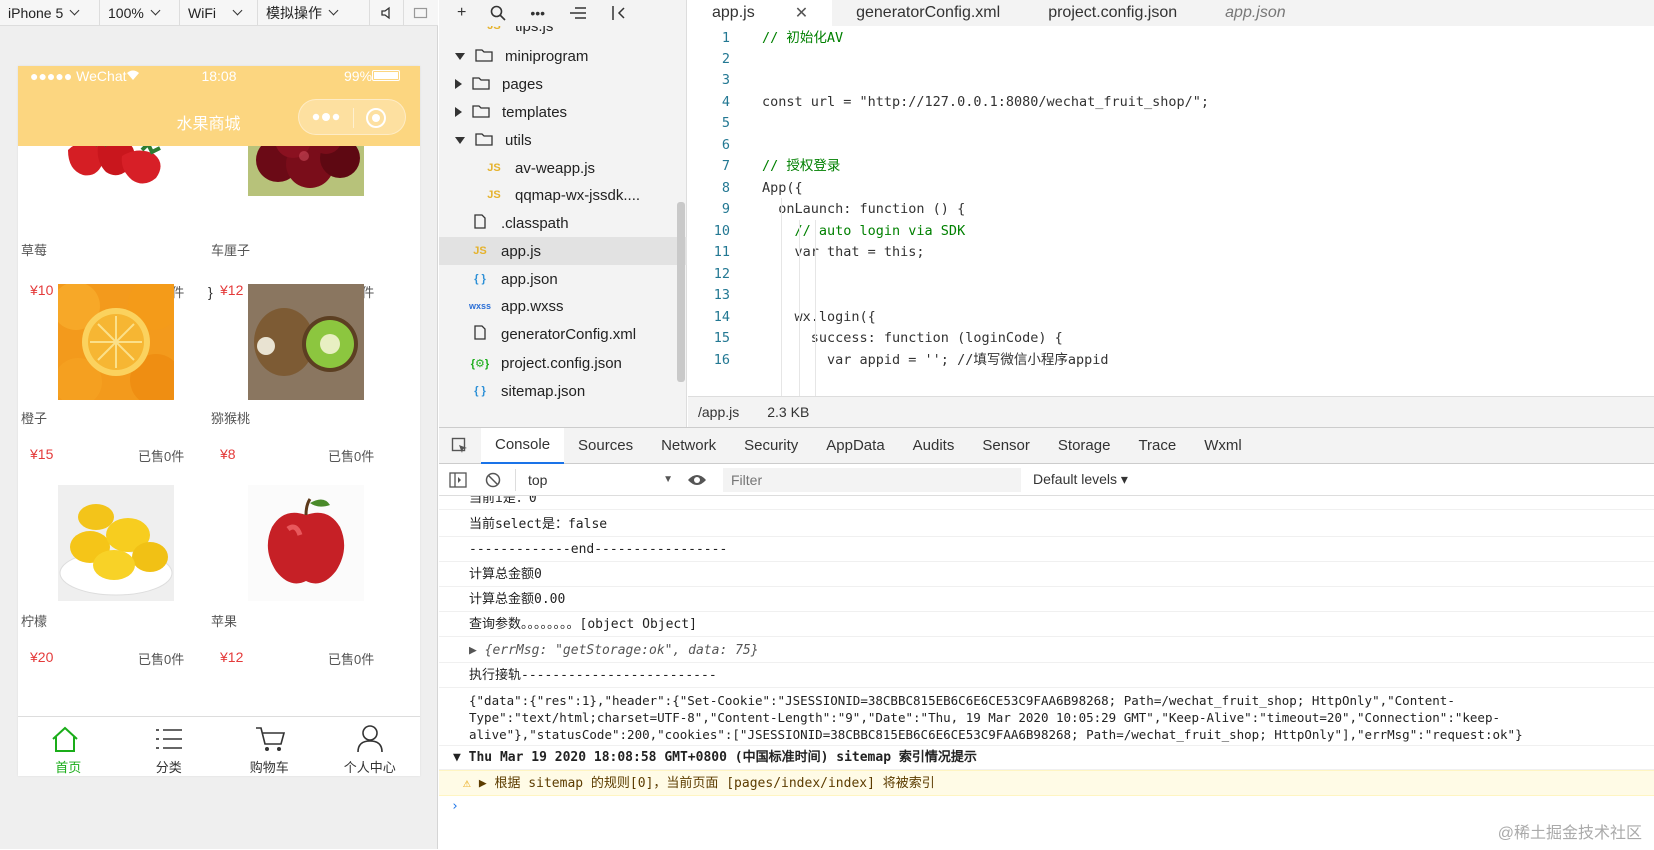  Describe the element at coordinates (563, 112) in the screenshot. I see `tree-item: templates` at that location.